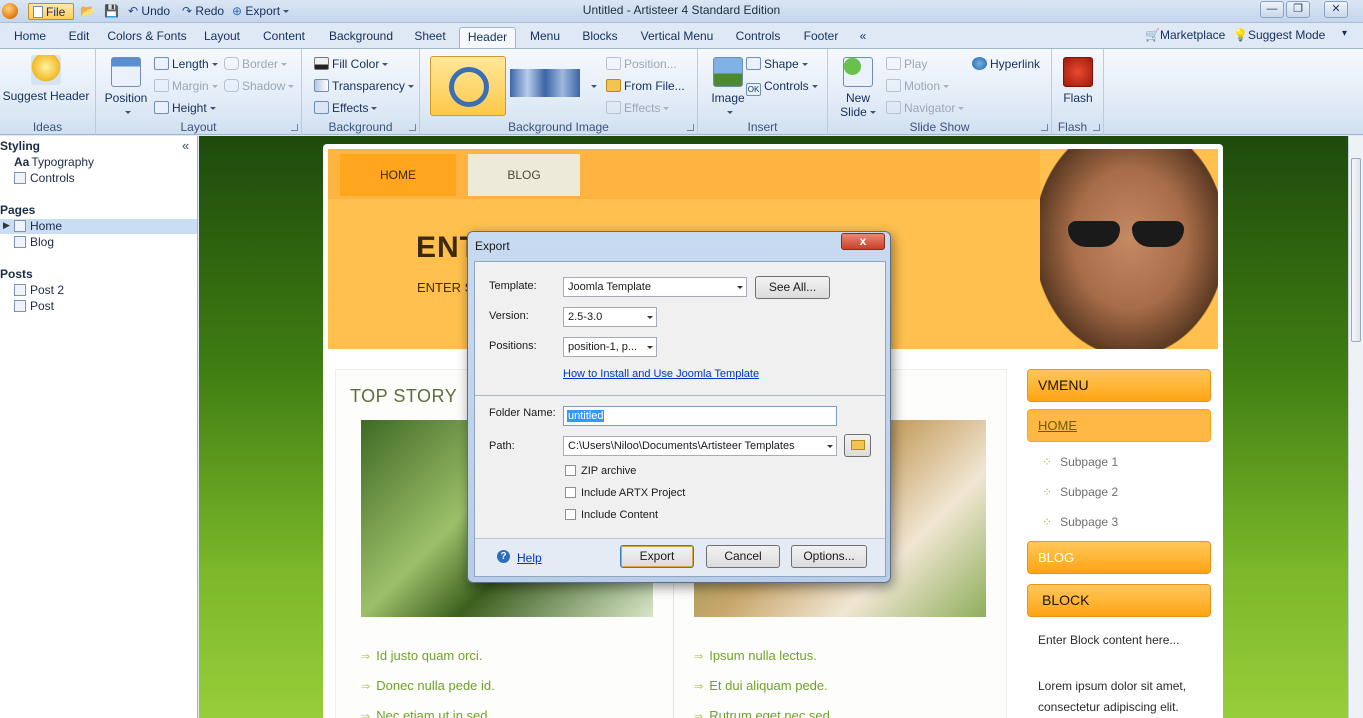  I want to click on no-image-icon, so click(469, 87).